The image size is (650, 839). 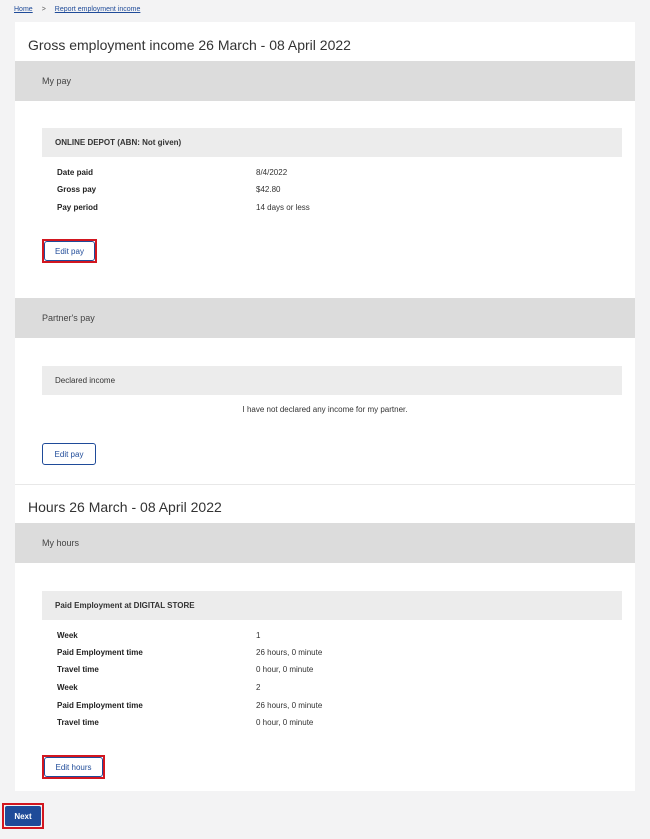 I want to click on detail-label: Date paid, so click(x=75, y=172).